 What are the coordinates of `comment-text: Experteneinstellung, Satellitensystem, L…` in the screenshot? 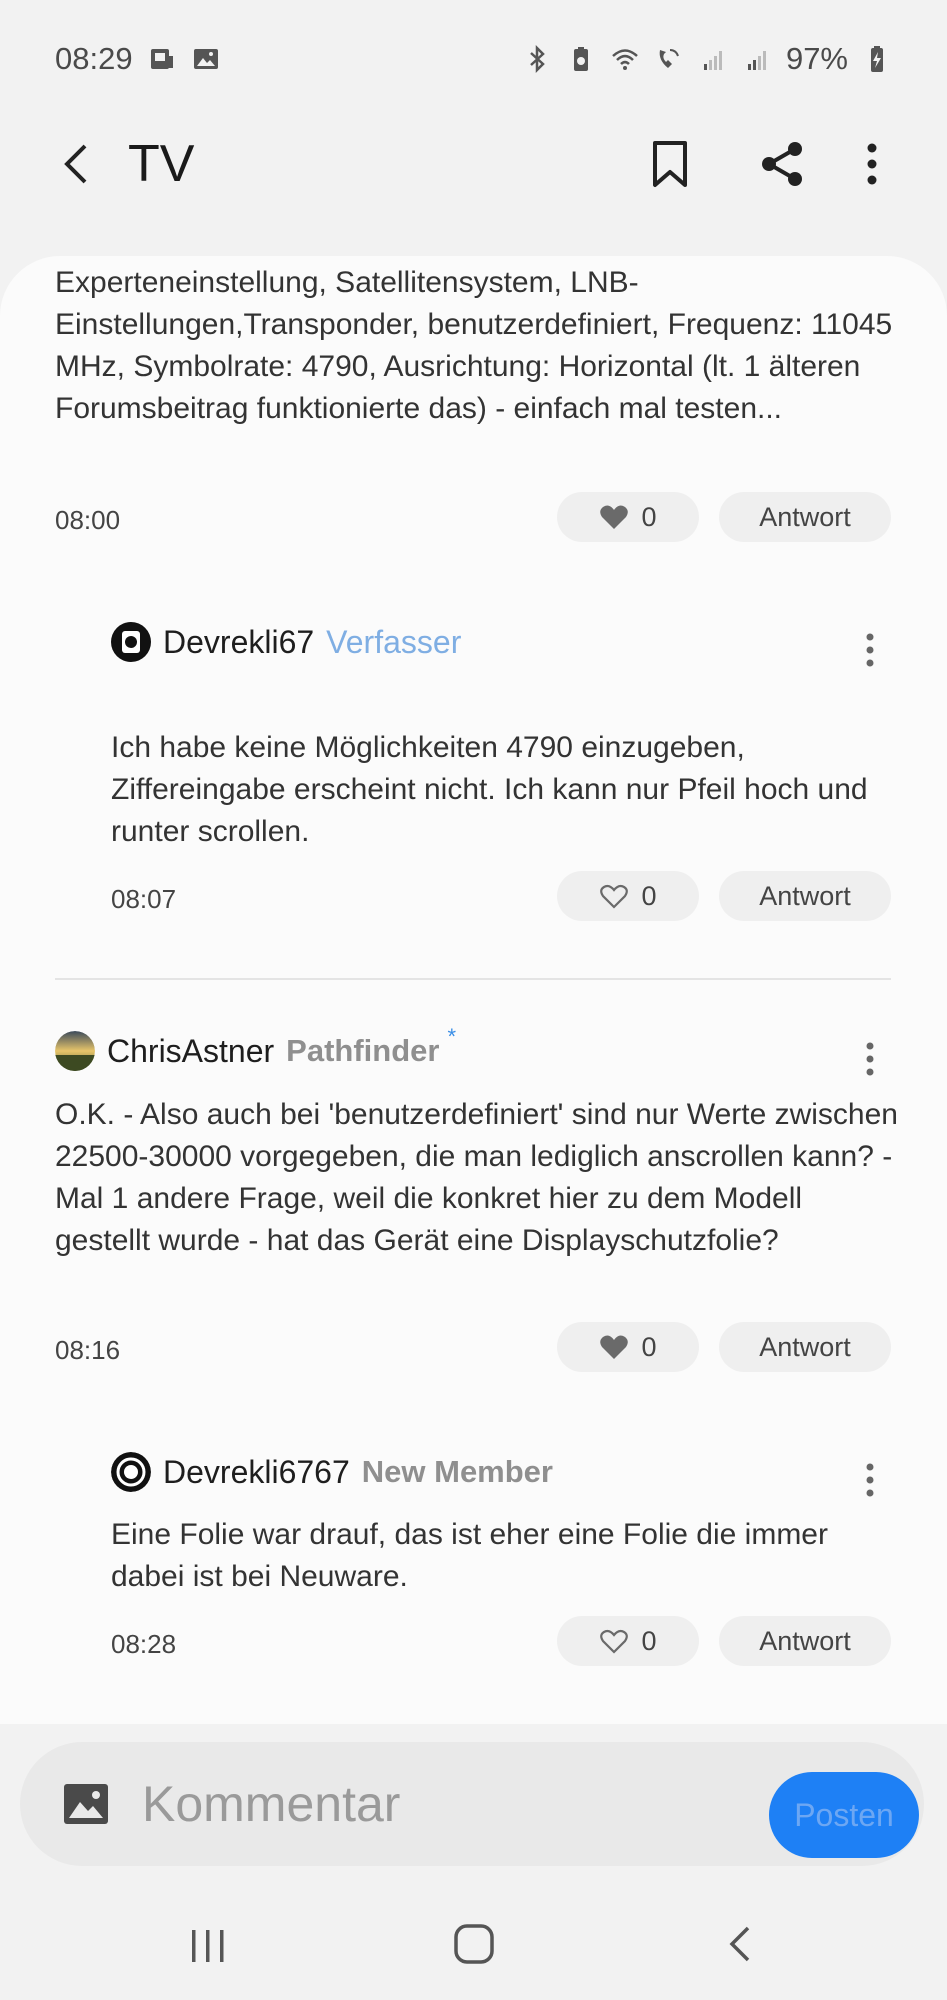 It's located at (474, 345).